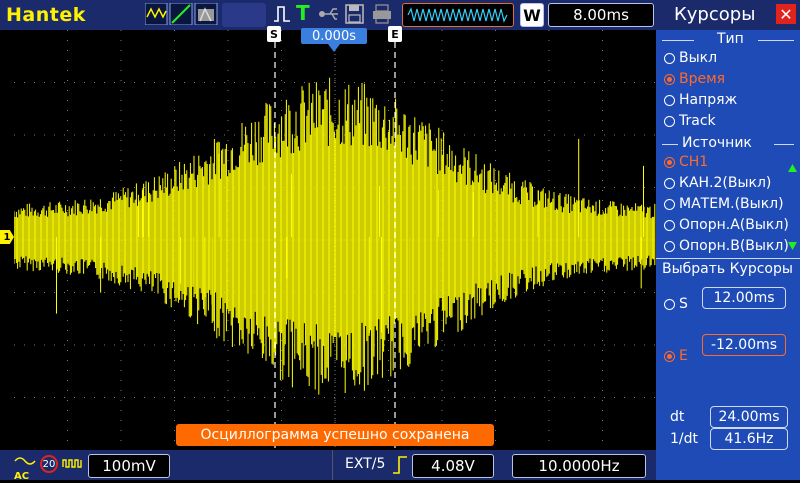 The height and width of the screenshot is (483, 800). What do you see at coordinates (708, 100) in the screenshot?
I see `option-label: Напряж` at bounding box center [708, 100].